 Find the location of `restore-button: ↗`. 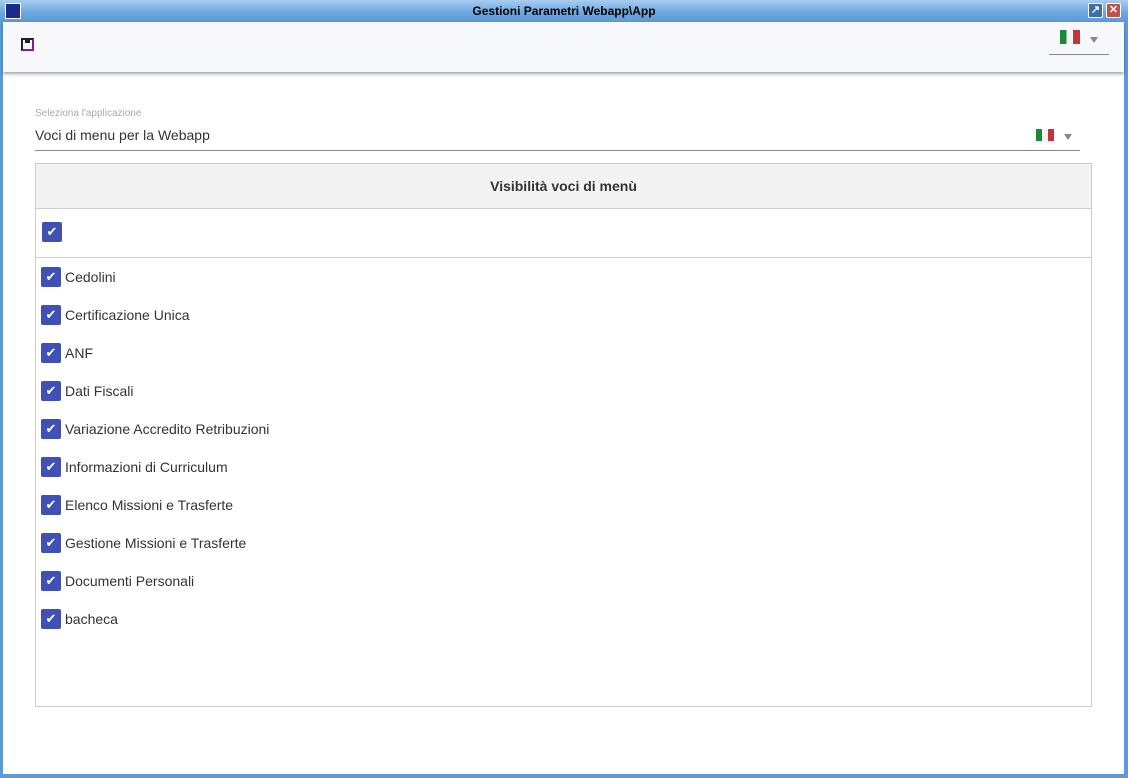

restore-button: ↗ is located at coordinates (1095, 10).